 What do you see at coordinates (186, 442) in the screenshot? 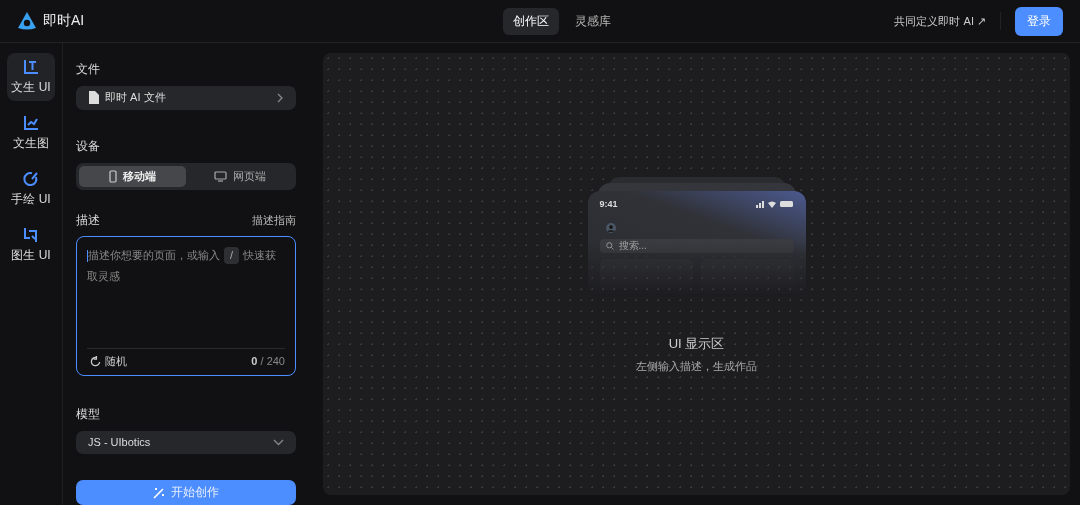
I see `model-dropdown: JS - UIbotics` at bounding box center [186, 442].